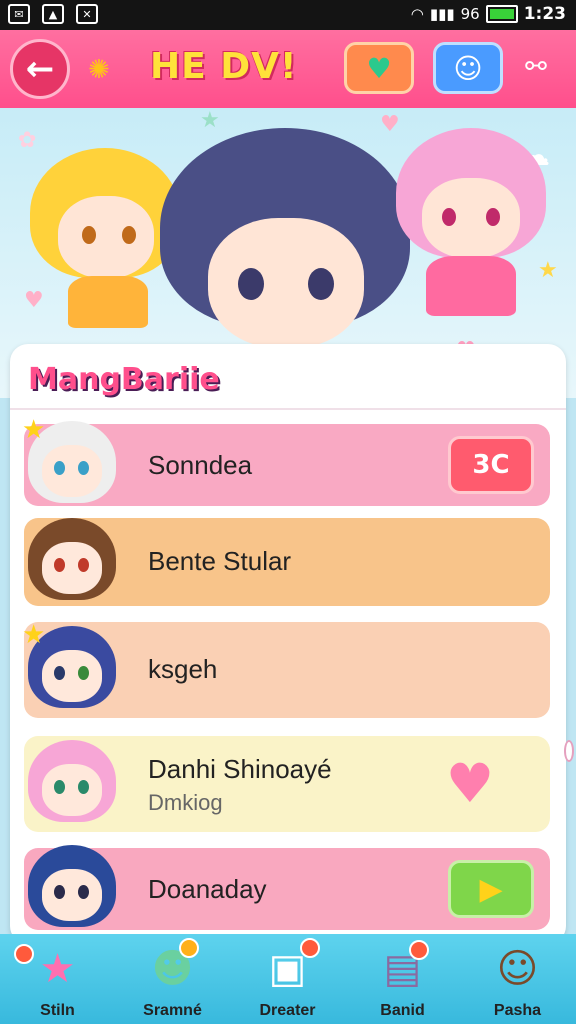  What do you see at coordinates (287, 1010) in the screenshot?
I see `nav-label: Dreater` at bounding box center [287, 1010].